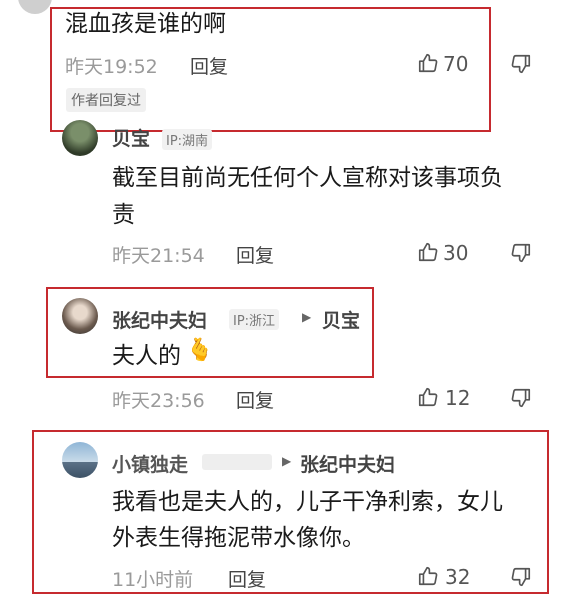  What do you see at coordinates (237, 462) in the screenshot?
I see `blurred-ip-location` at bounding box center [237, 462].